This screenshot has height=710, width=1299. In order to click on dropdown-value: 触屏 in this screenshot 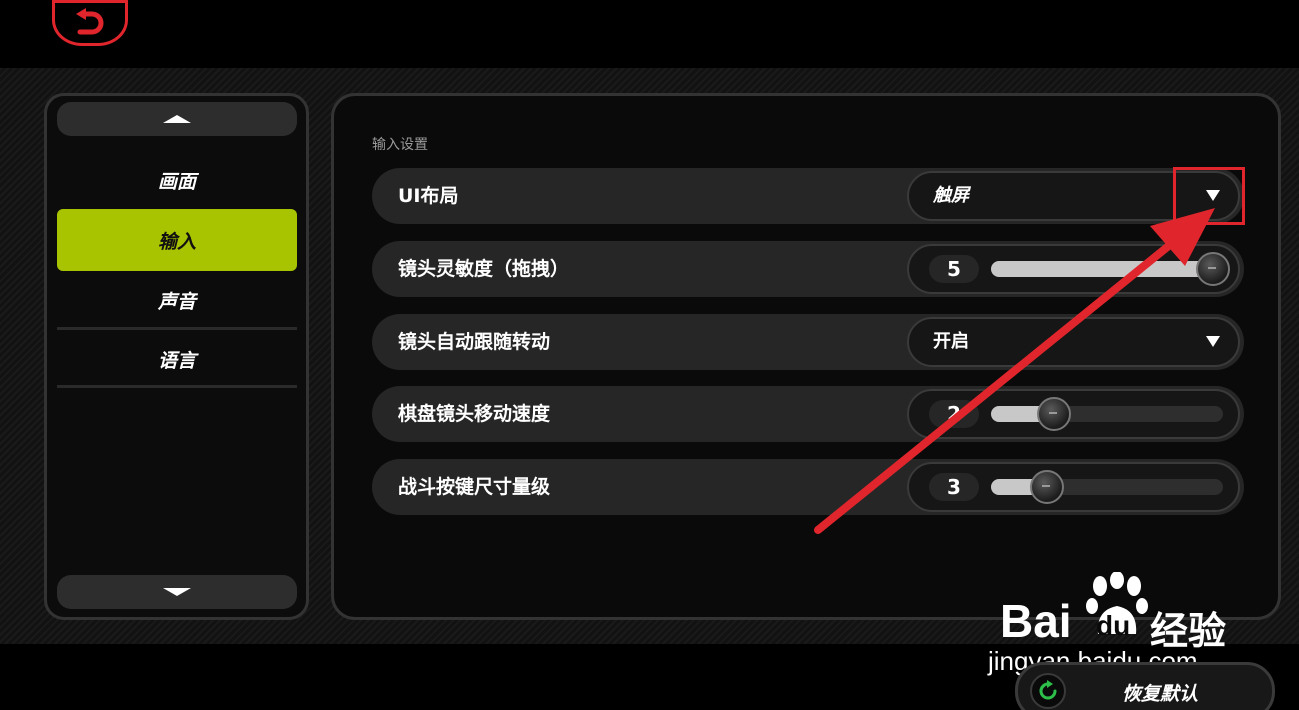, I will do `click(951, 195)`.